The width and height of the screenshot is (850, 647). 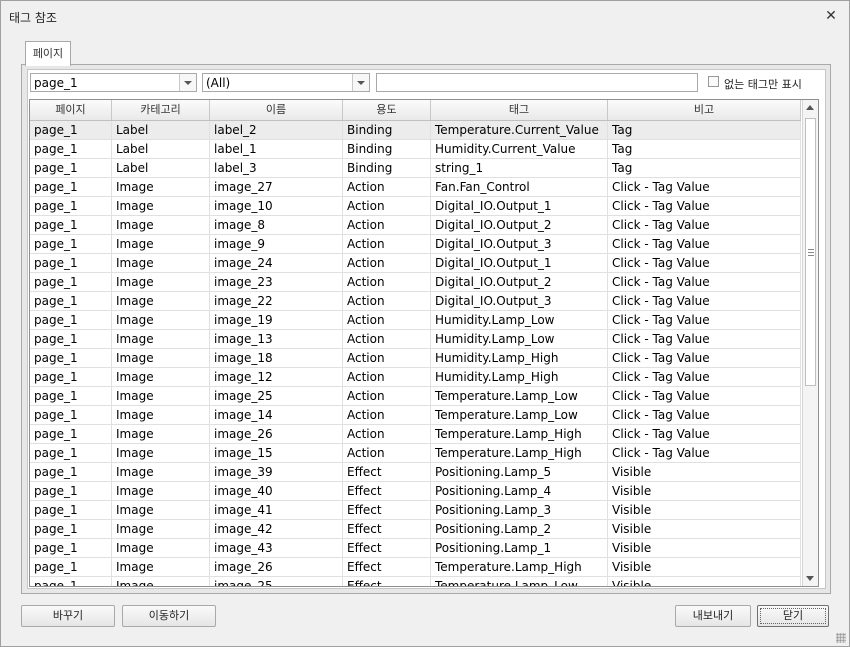 What do you see at coordinates (831, 16) in the screenshot?
I see `close-icon: ✕` at bounding box center [831, 16].